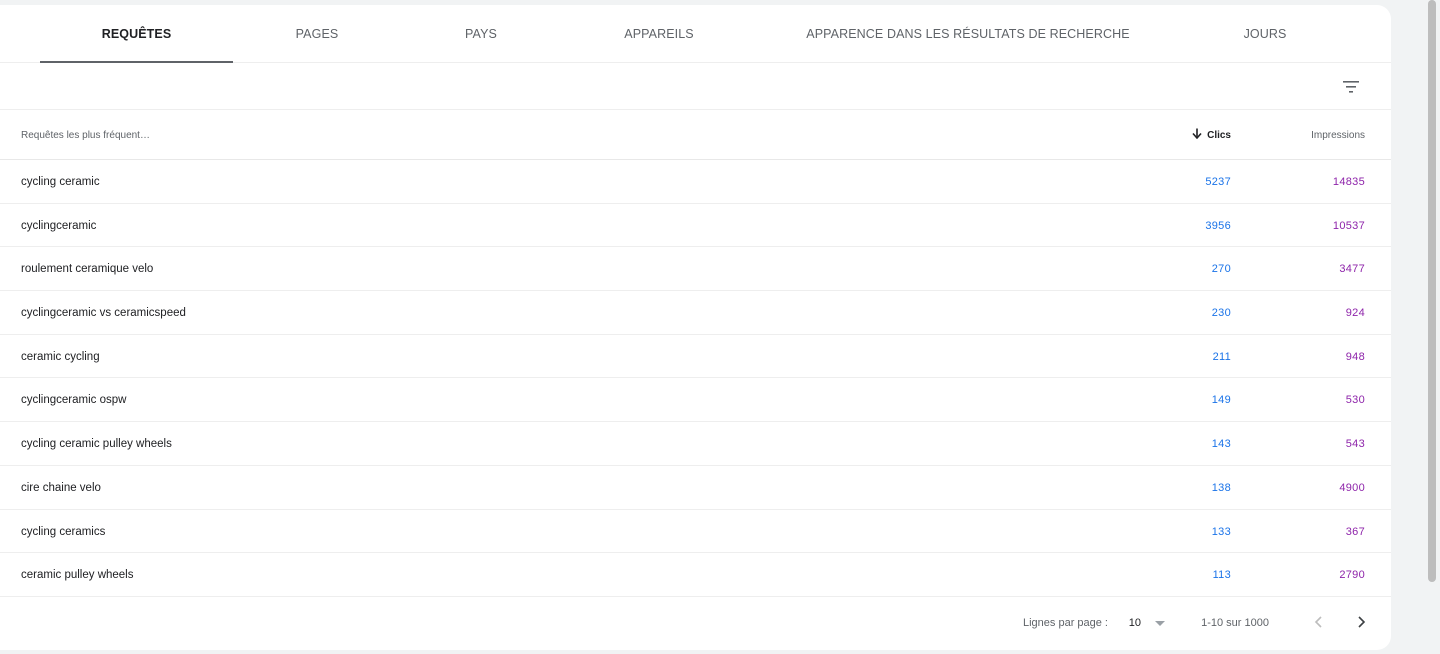  Describe the element at coordinates (695, 357) in the screenshot. I see `table-row: ceramic cycling 211 948` at that location.